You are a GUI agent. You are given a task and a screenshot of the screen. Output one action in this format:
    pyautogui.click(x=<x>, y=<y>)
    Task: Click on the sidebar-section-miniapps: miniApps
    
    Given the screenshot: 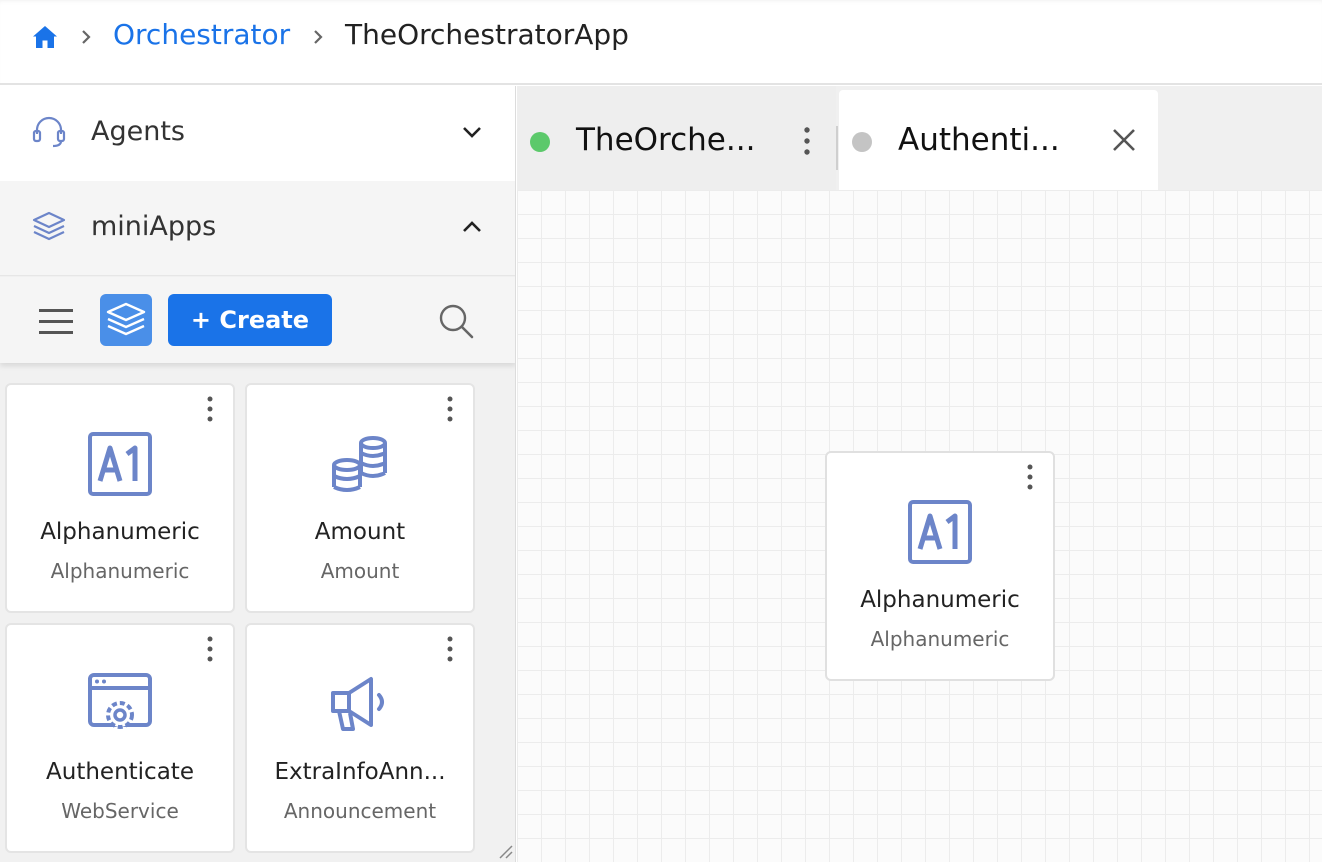 What is the action you would take?
    pyautogui.click(x=257, y=228)
    